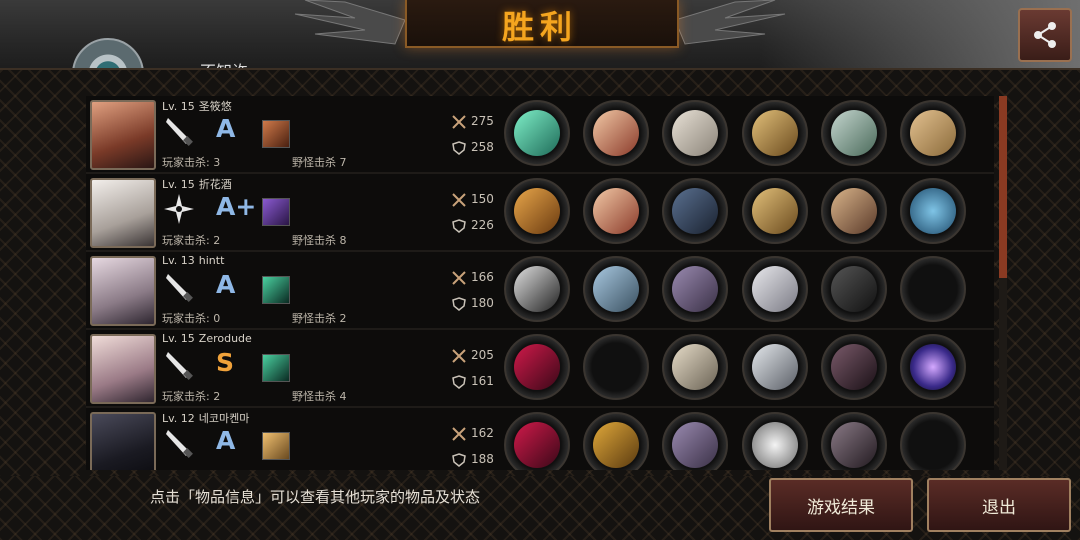 This screenshot has height=540, width=1080. I want to click on scythe-icon, so click(537, 289).